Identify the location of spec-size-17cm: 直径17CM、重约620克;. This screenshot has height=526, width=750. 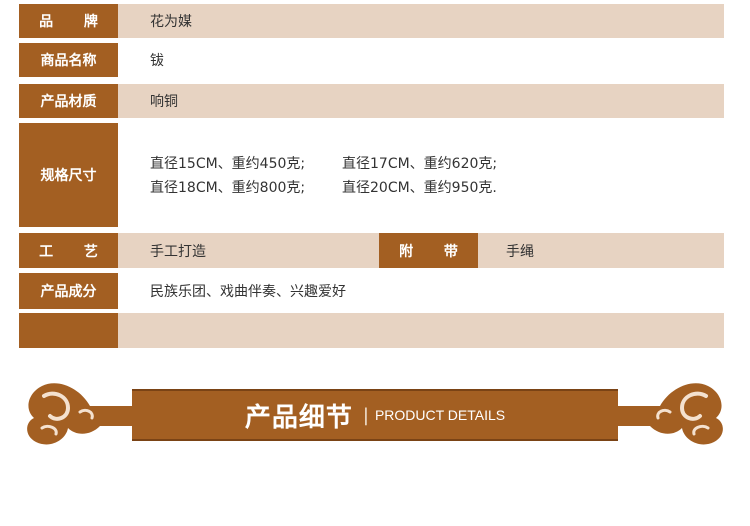
(420, 164).